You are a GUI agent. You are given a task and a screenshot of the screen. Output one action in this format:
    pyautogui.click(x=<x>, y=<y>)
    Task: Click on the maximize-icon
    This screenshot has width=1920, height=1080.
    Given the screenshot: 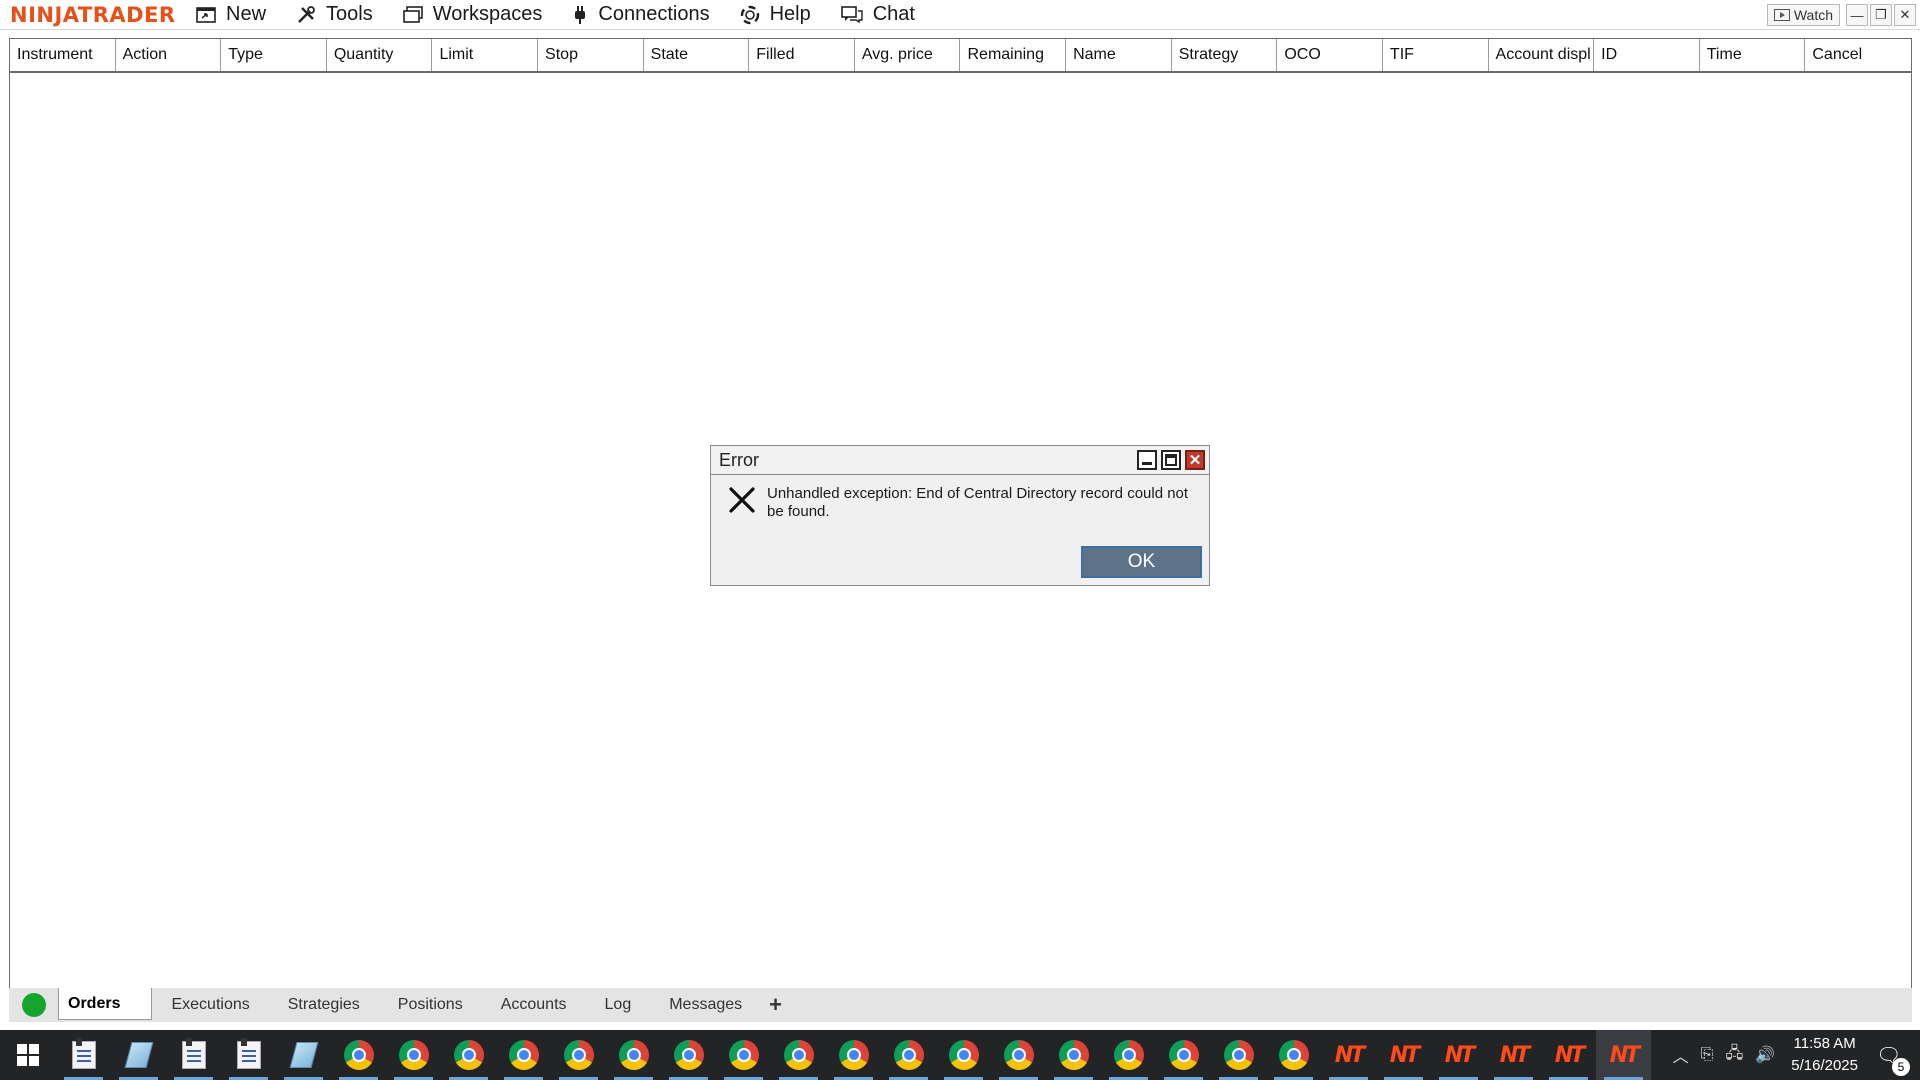 What is the action you would take?
    pyautogui.click(x=1171, y=460)
    